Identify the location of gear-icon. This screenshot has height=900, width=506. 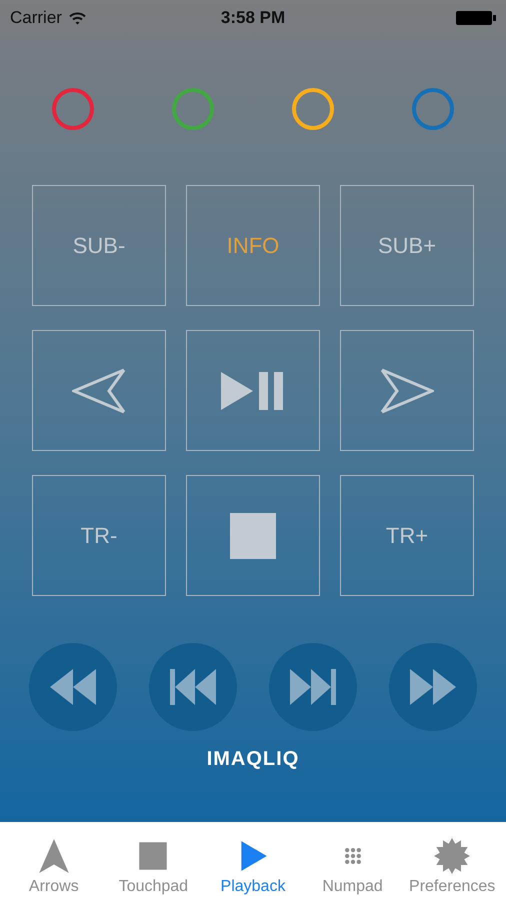
(452, 856).